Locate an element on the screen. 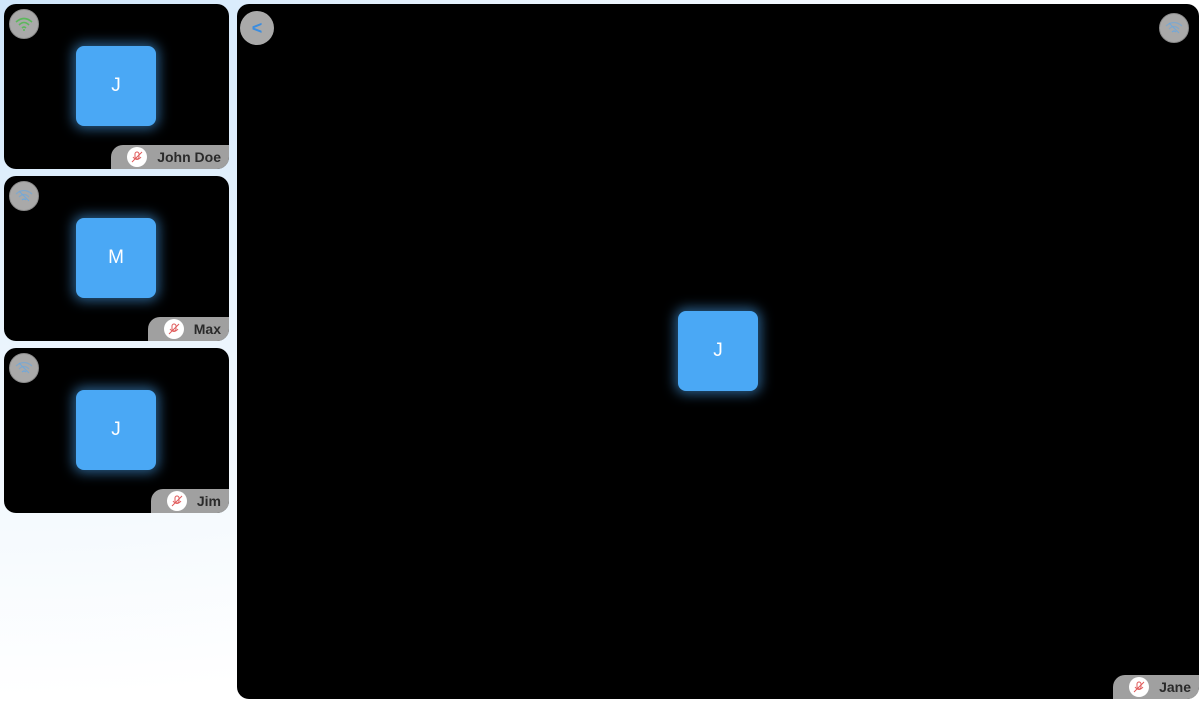  participant-name: Jane is located at coordinates (1175, 687).